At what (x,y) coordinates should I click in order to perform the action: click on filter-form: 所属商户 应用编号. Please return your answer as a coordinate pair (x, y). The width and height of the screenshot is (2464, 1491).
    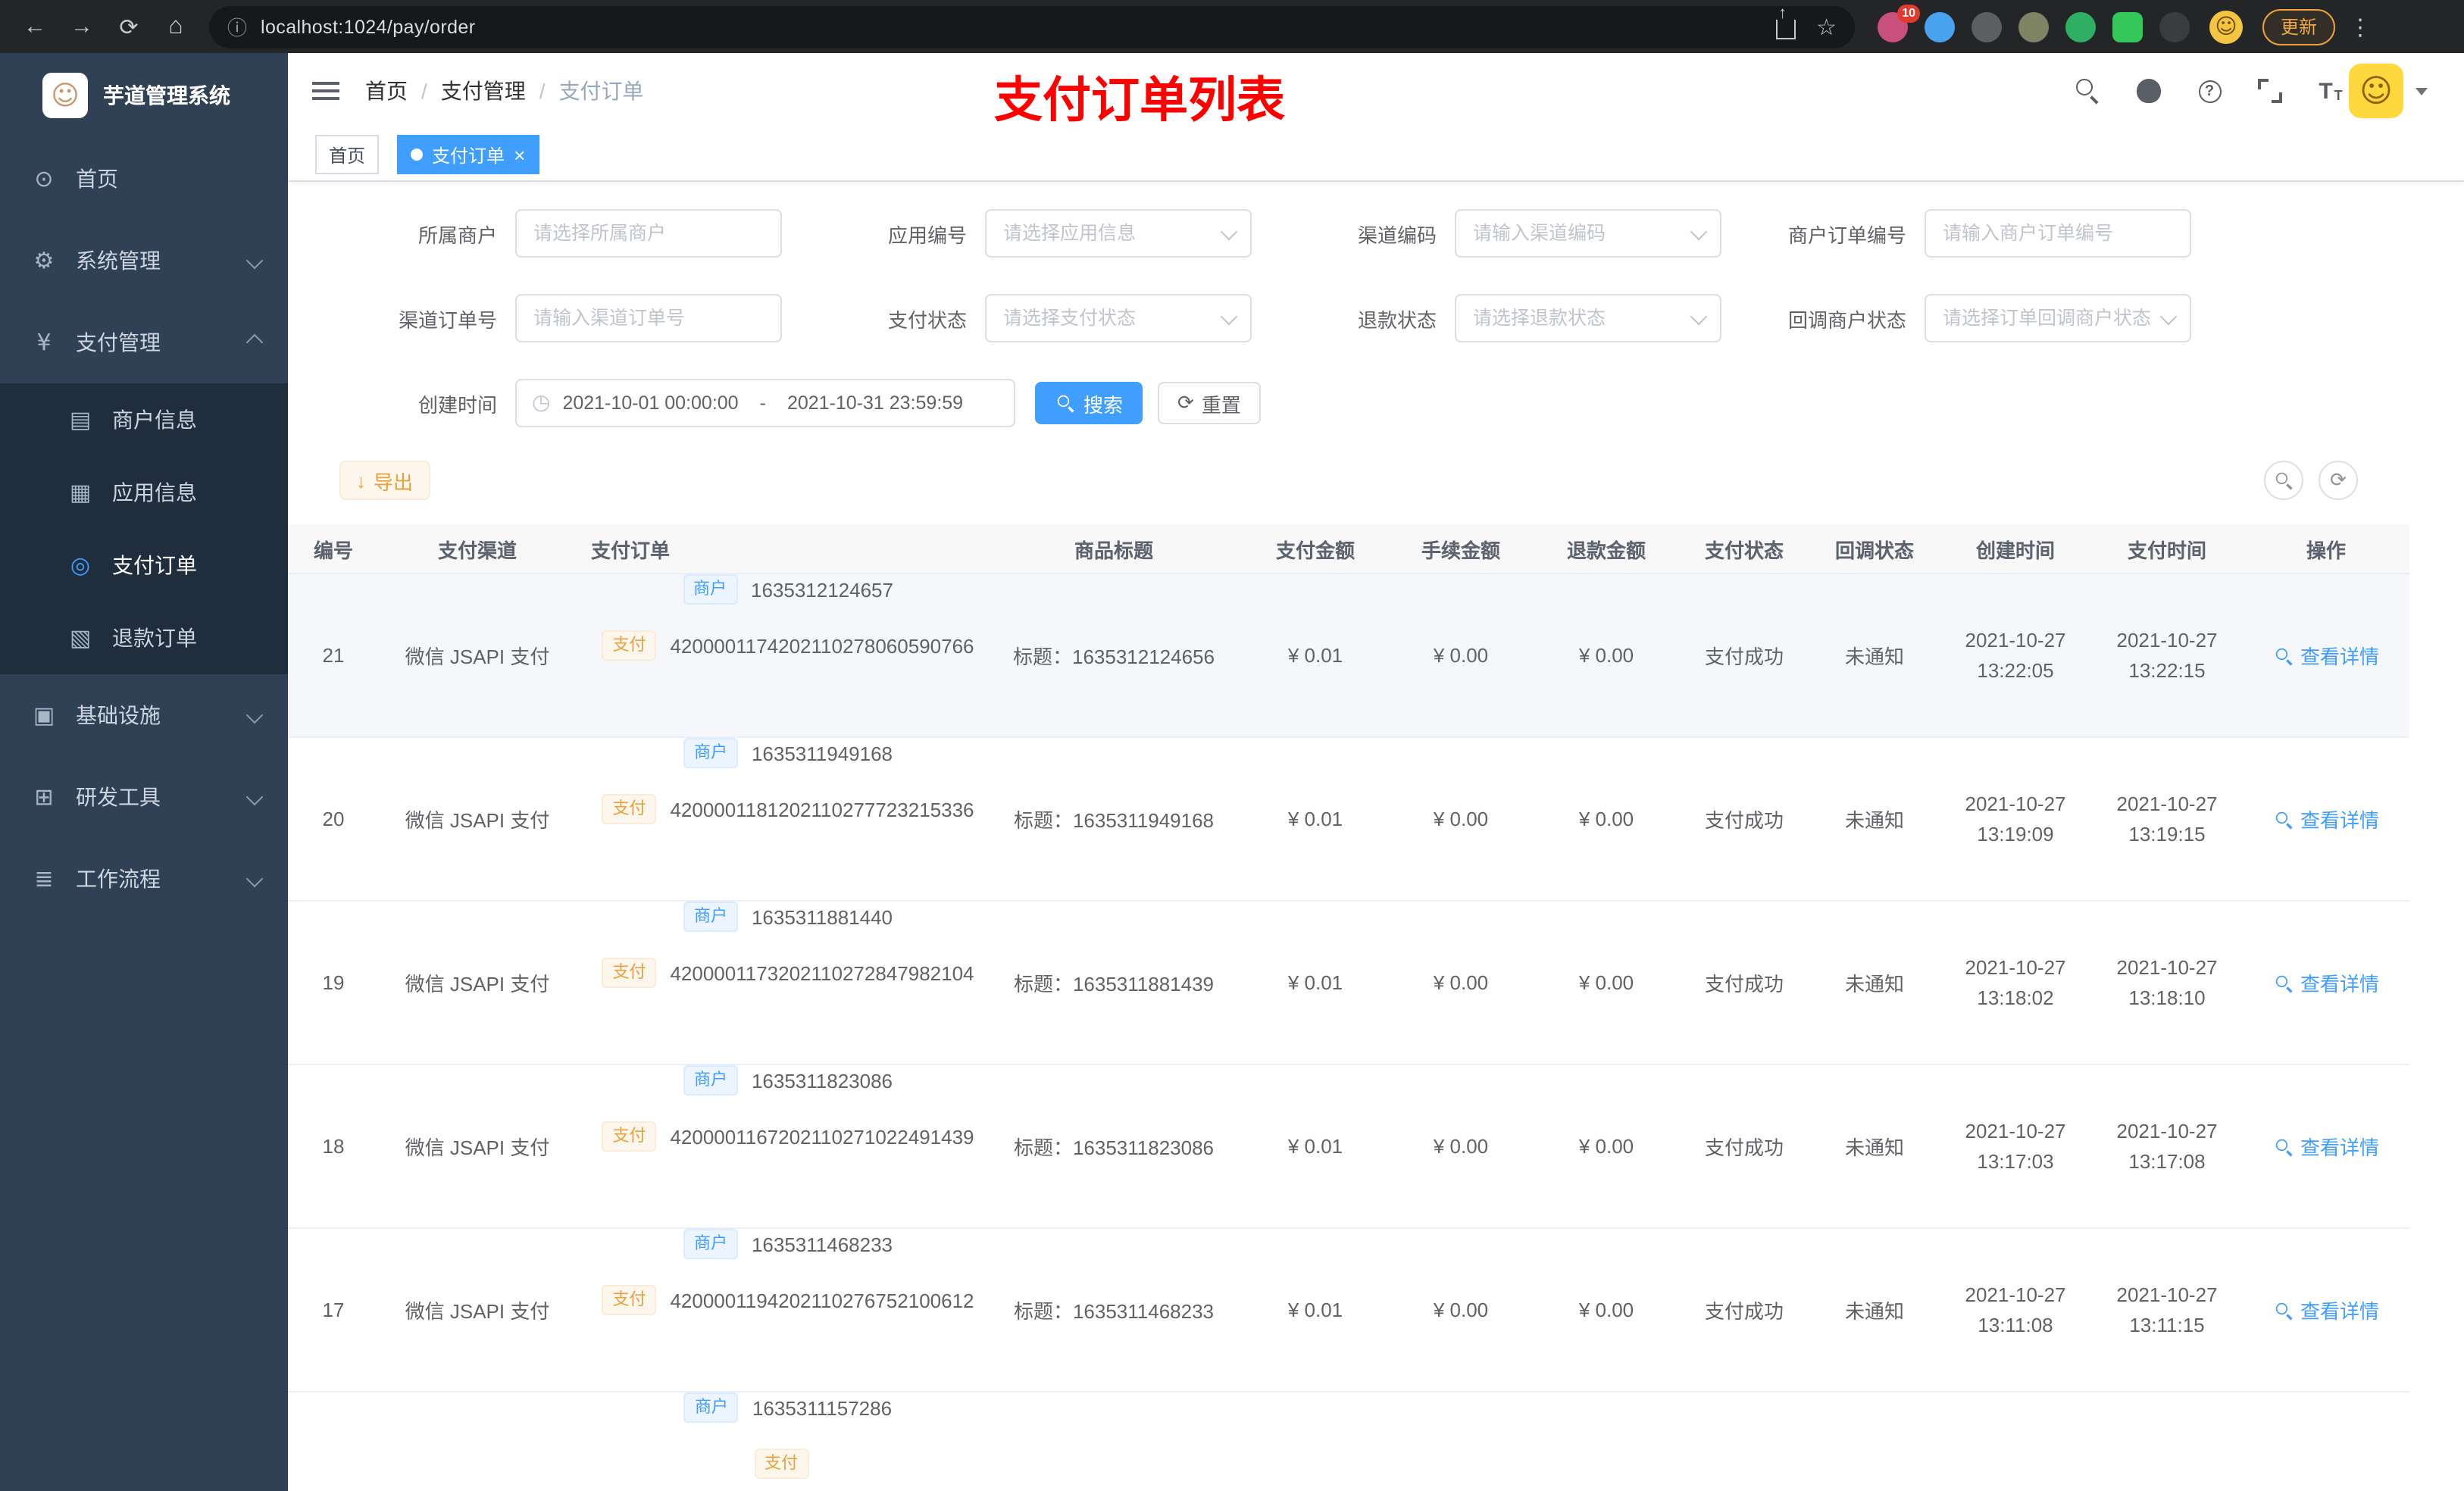
    Looking at the image, I should click on (1376, 304).